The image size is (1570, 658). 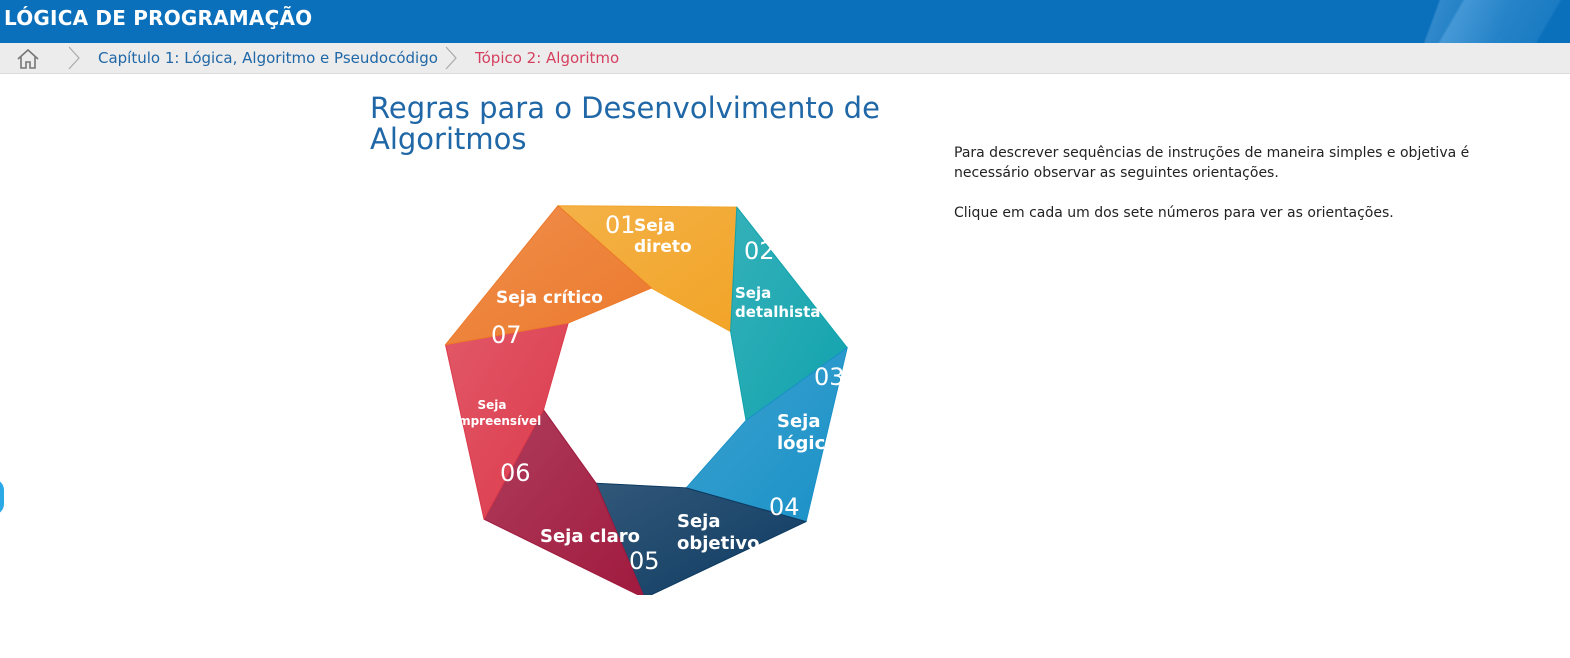 I want to click on wheel-center, so click(x=646, y=392).